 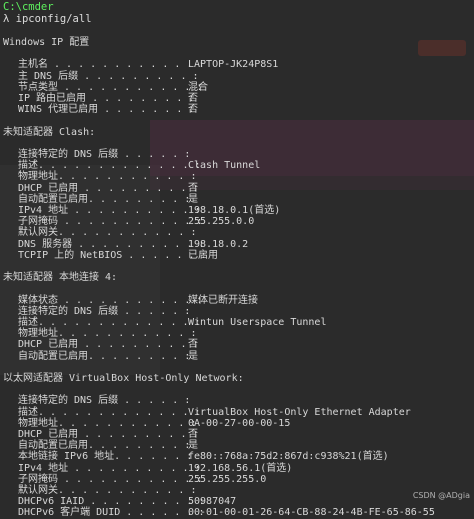 I want to click on command-prompt: λ ipconfig/all, so click(x=47, y=19).